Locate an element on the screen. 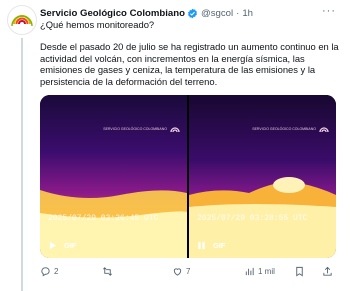 This screenshot has width=350, height=291. share-button is located at coordinates (327, 271).